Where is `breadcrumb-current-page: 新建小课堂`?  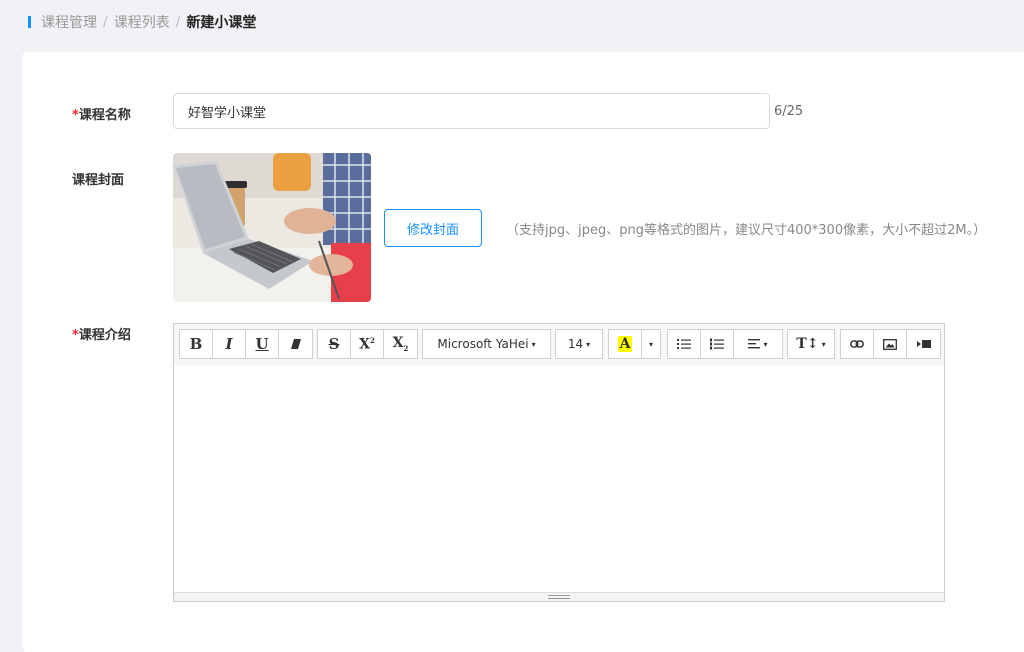
breadcrumb-current-page: 新建小课堂 is located at coordinates (221, 23).